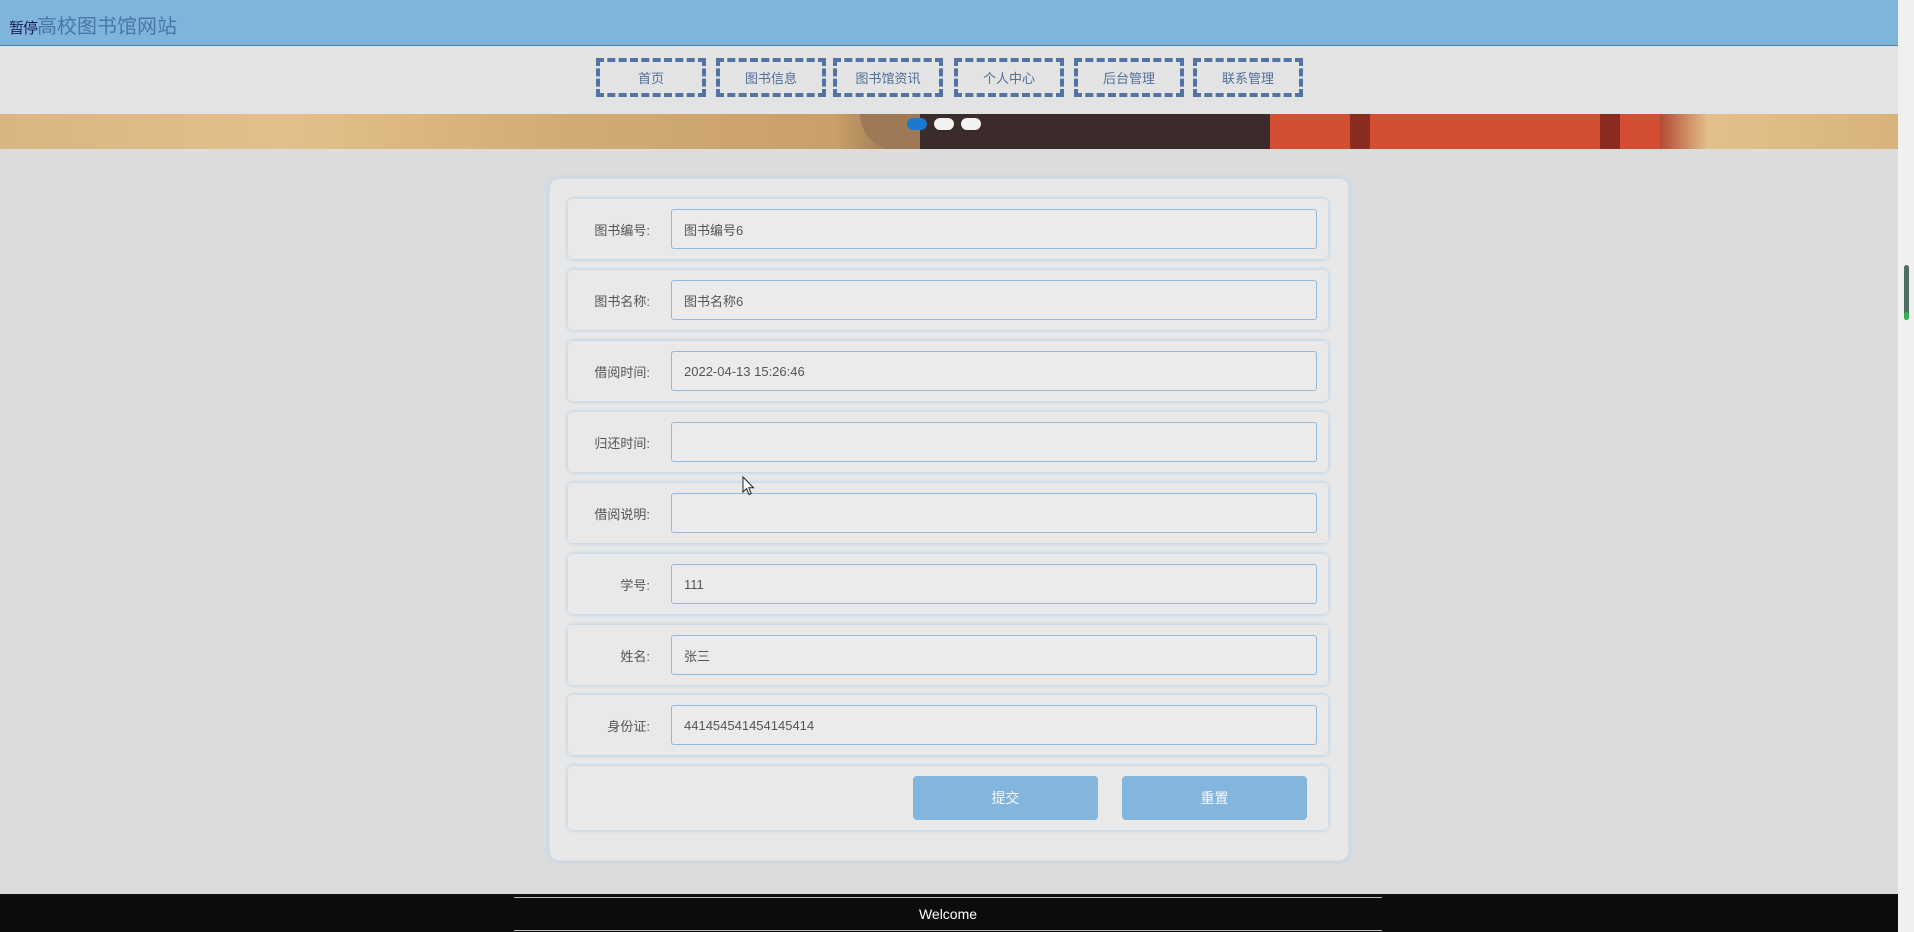  I want to click on form-row-return-time: 归还时间:, so click(948, 442).